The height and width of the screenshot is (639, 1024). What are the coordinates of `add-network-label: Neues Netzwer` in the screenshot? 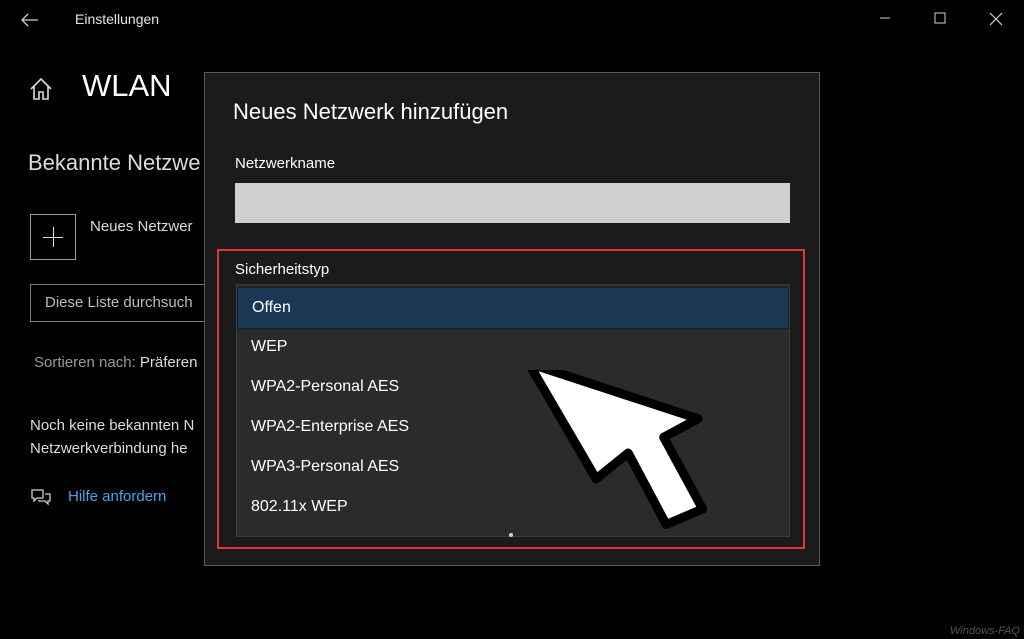 It's located at (141, 226).